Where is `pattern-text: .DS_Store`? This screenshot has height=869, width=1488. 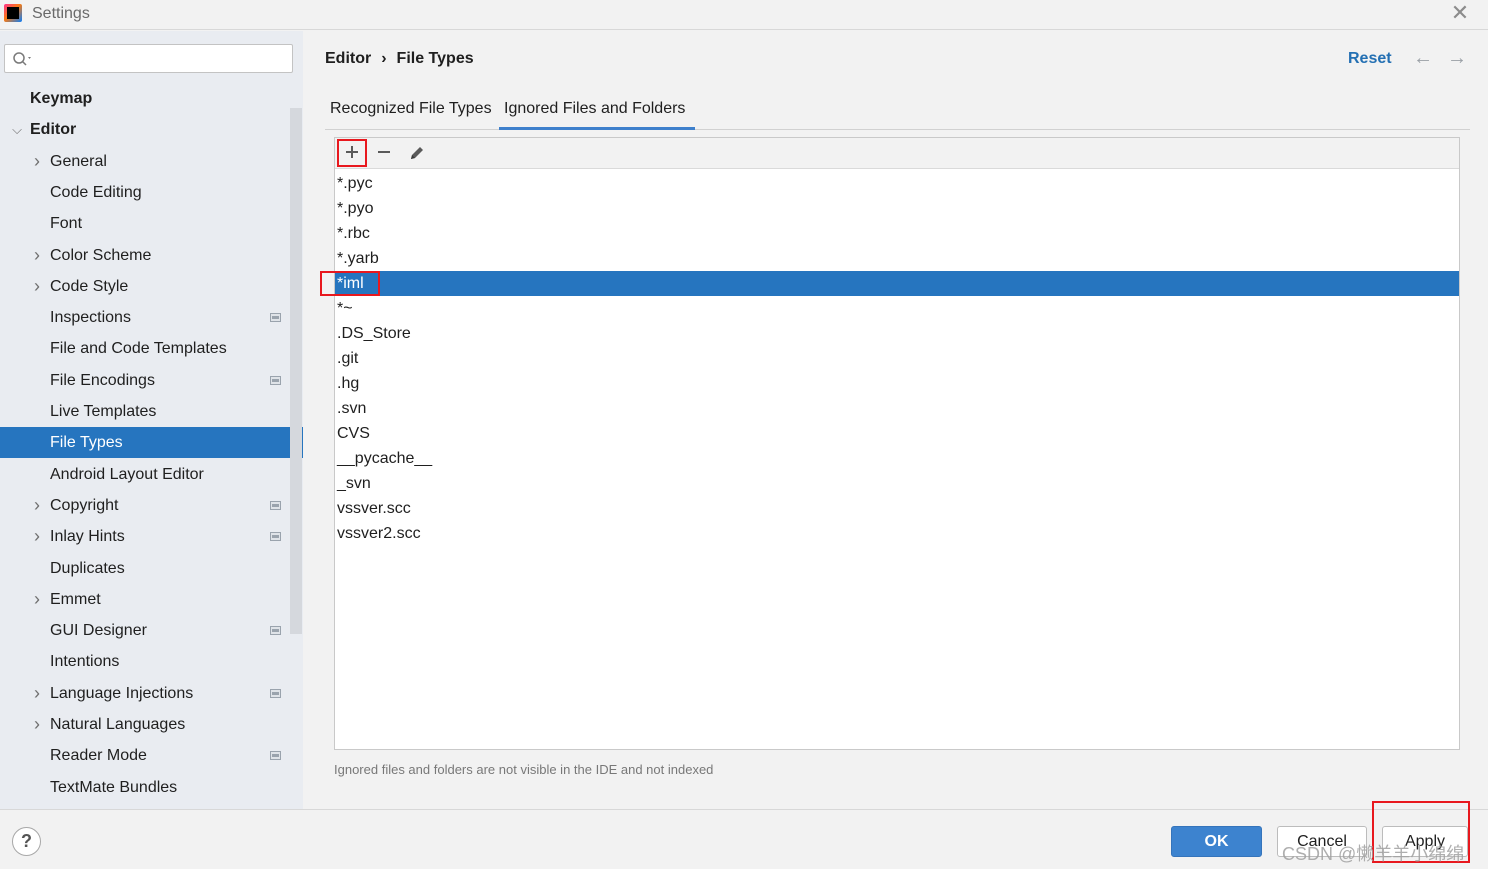 pattern-text: .DS_Store is located at coordinates (374, 333).